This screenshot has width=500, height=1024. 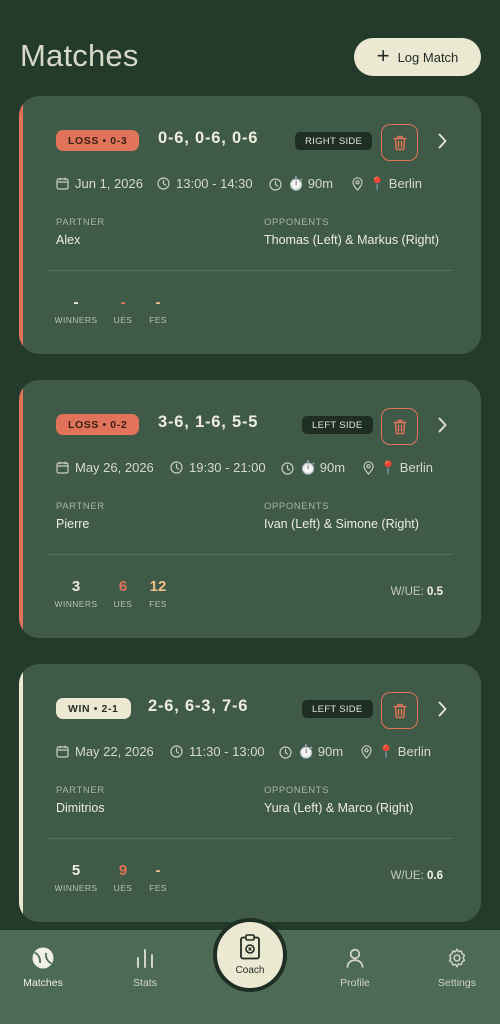 I want to click on match-date: May 26, 2026, so click(x=114, y=467).